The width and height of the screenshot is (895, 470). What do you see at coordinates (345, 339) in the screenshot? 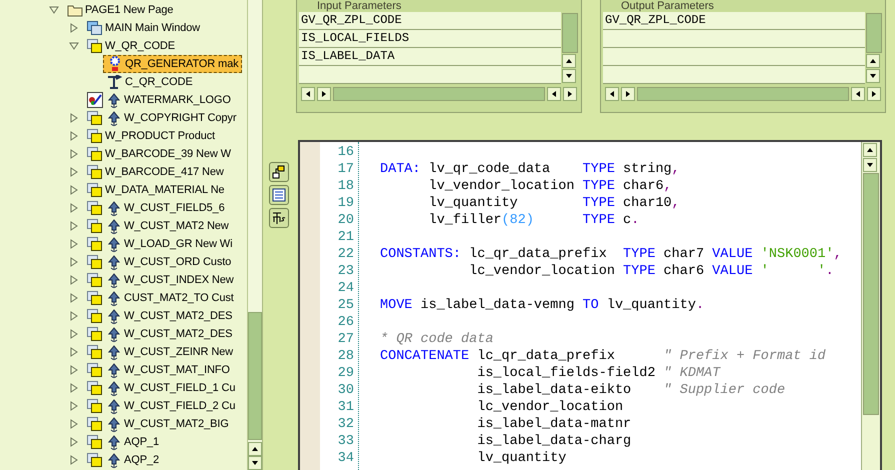
I see `line-number: 27` at bounding box center [345, 339].